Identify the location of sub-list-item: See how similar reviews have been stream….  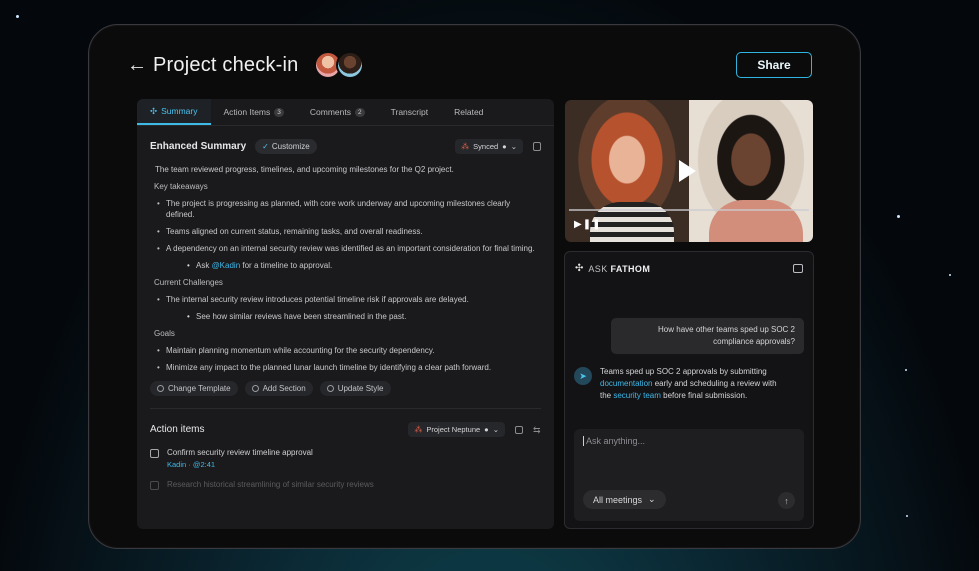
(345, 316).